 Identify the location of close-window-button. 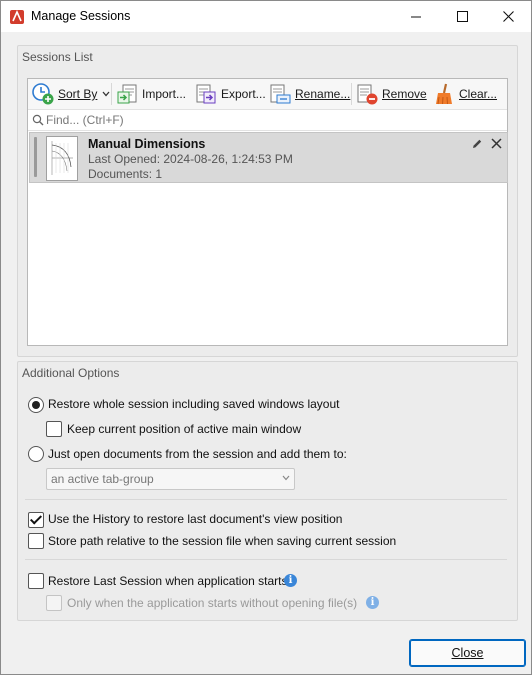
(508, 16).